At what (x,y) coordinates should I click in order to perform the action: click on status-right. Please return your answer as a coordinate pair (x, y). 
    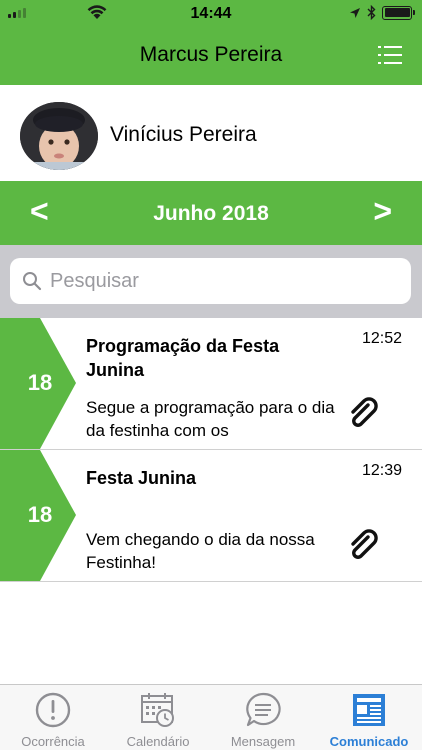
    Looking at the image, I should click on (382, 12).